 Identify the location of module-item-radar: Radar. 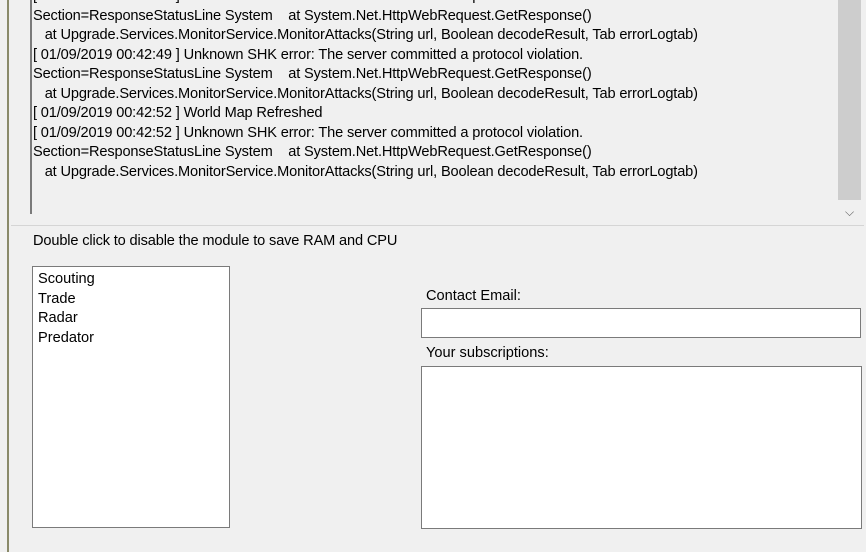
(131, 319).